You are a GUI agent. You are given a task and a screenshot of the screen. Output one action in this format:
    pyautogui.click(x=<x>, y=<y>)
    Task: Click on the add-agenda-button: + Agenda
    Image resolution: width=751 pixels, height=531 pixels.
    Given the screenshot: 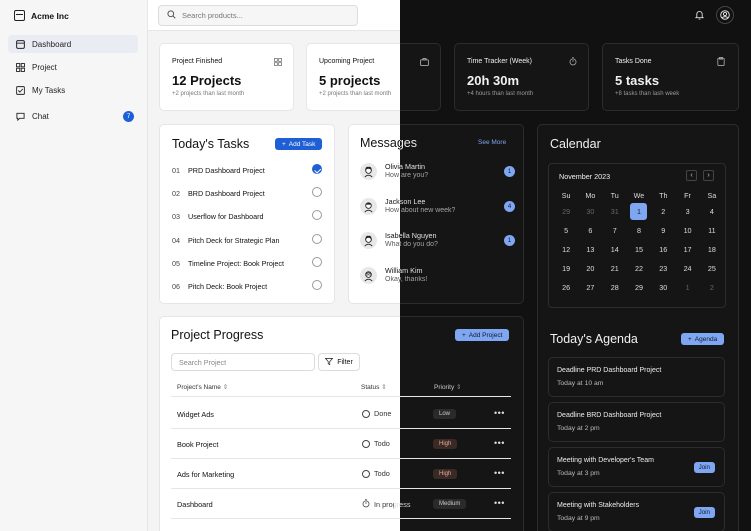 What is the action you would take?
    pyautogui.click(x=703, y=339)
    